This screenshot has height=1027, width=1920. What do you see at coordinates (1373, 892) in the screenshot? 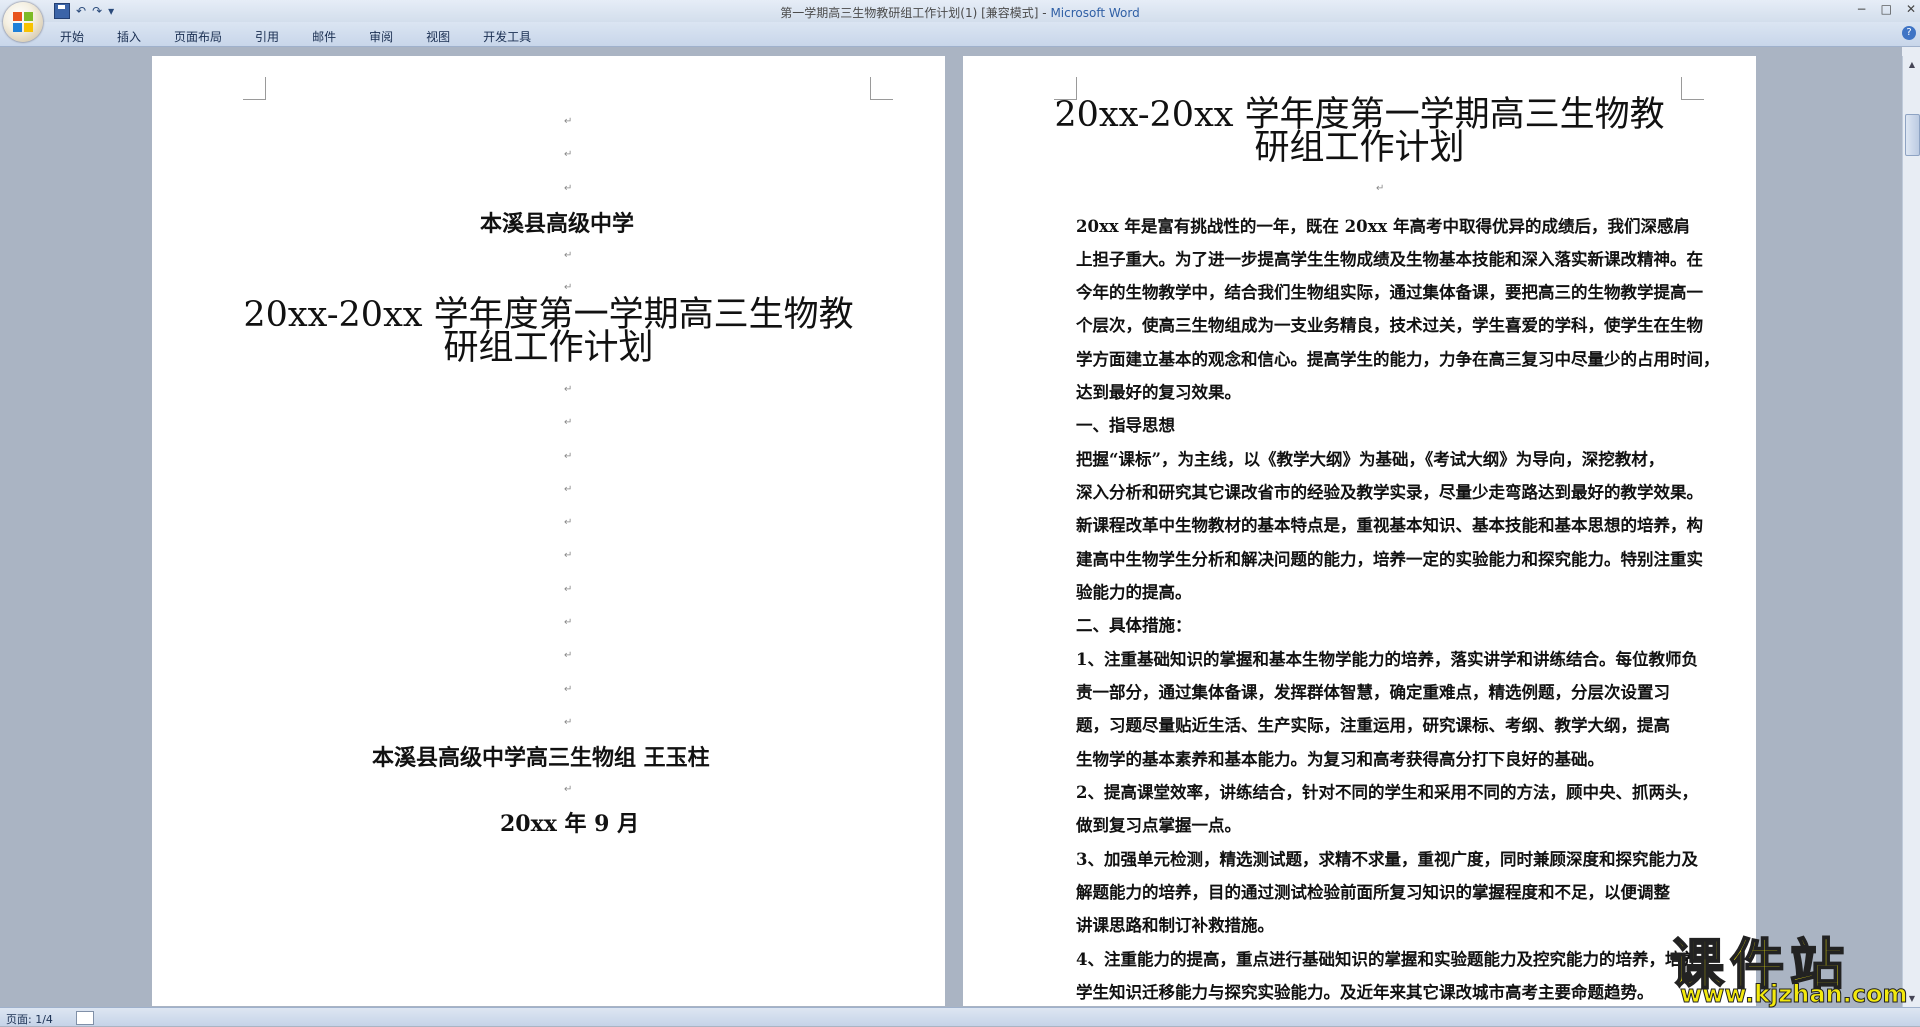
I see `body-line: 解题能力的培养，目的通过测试检验前面所复习知识的掌握程度和不足，以便调整` at bounding box center [1373, 892].